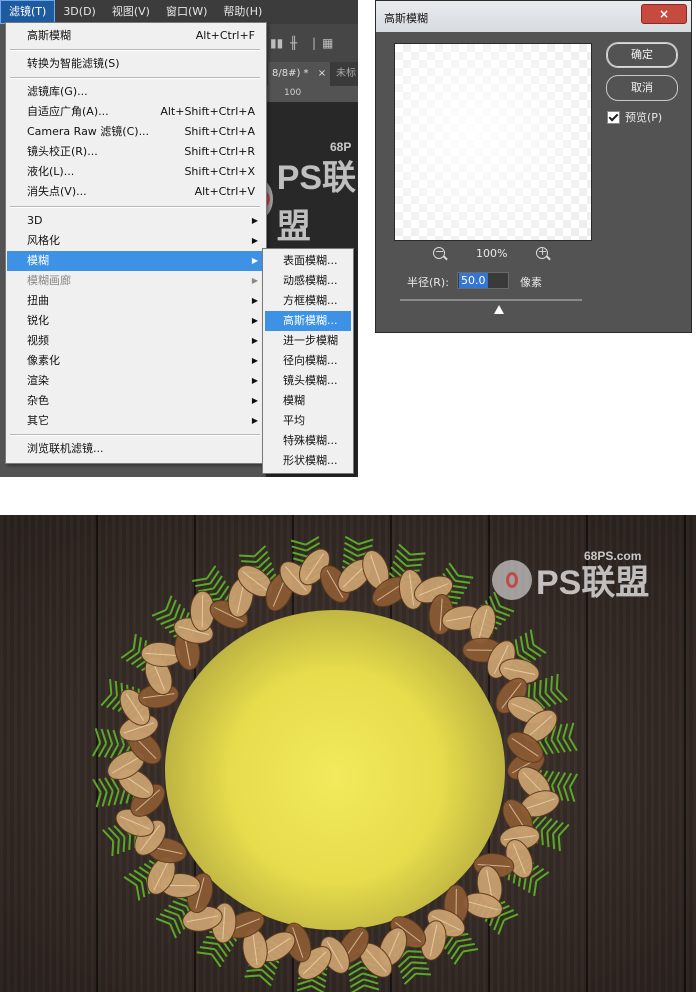  What do you see at coordinates (136, 421) in the screenshot?
I see `submenu-other: 其它 ▶` at bounding box center [136, 421].